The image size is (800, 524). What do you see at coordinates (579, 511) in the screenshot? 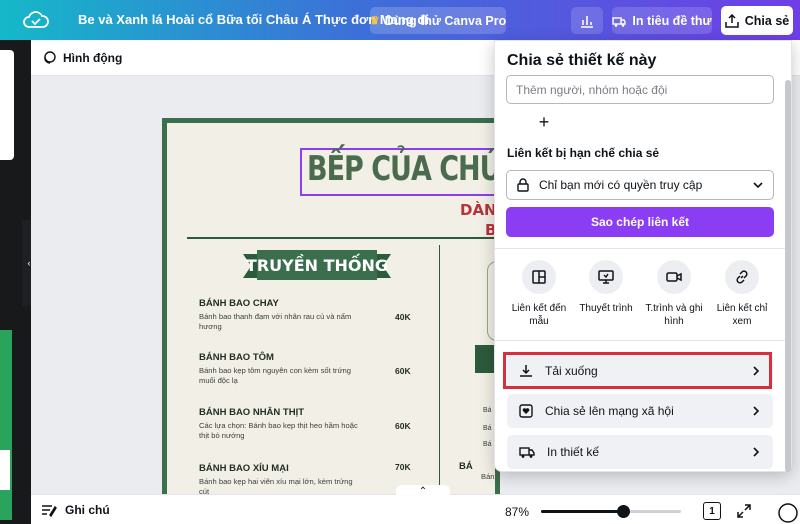
I see `zoom-slider-fill` at bounding box center [579, 511].